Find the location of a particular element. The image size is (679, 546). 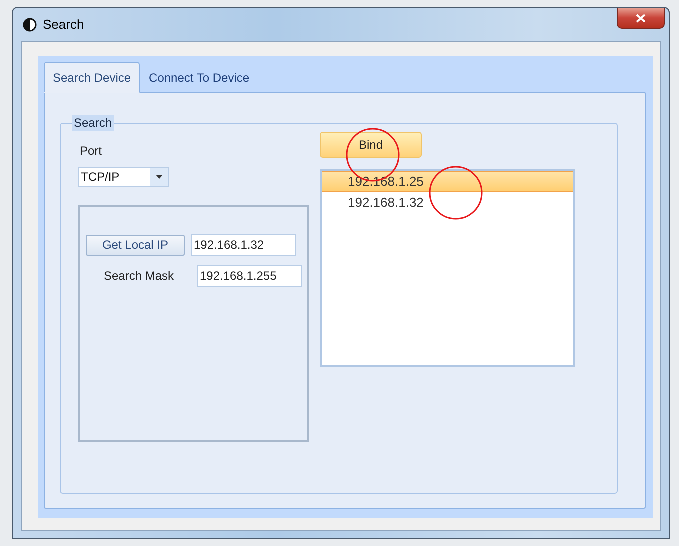

bind-button: Bind is located at coordinates (371, 145).